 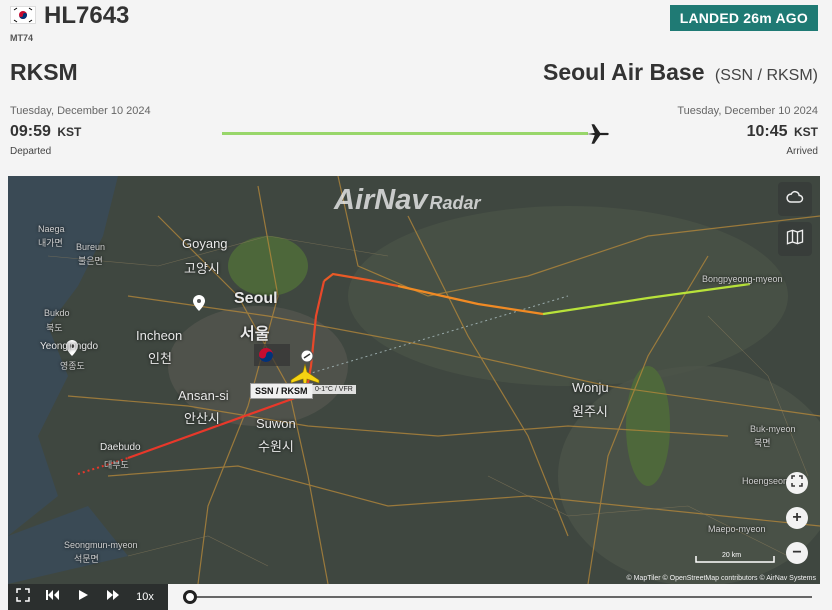 I want to click on map-place-label: 내가면, so click(x=50, y=243).